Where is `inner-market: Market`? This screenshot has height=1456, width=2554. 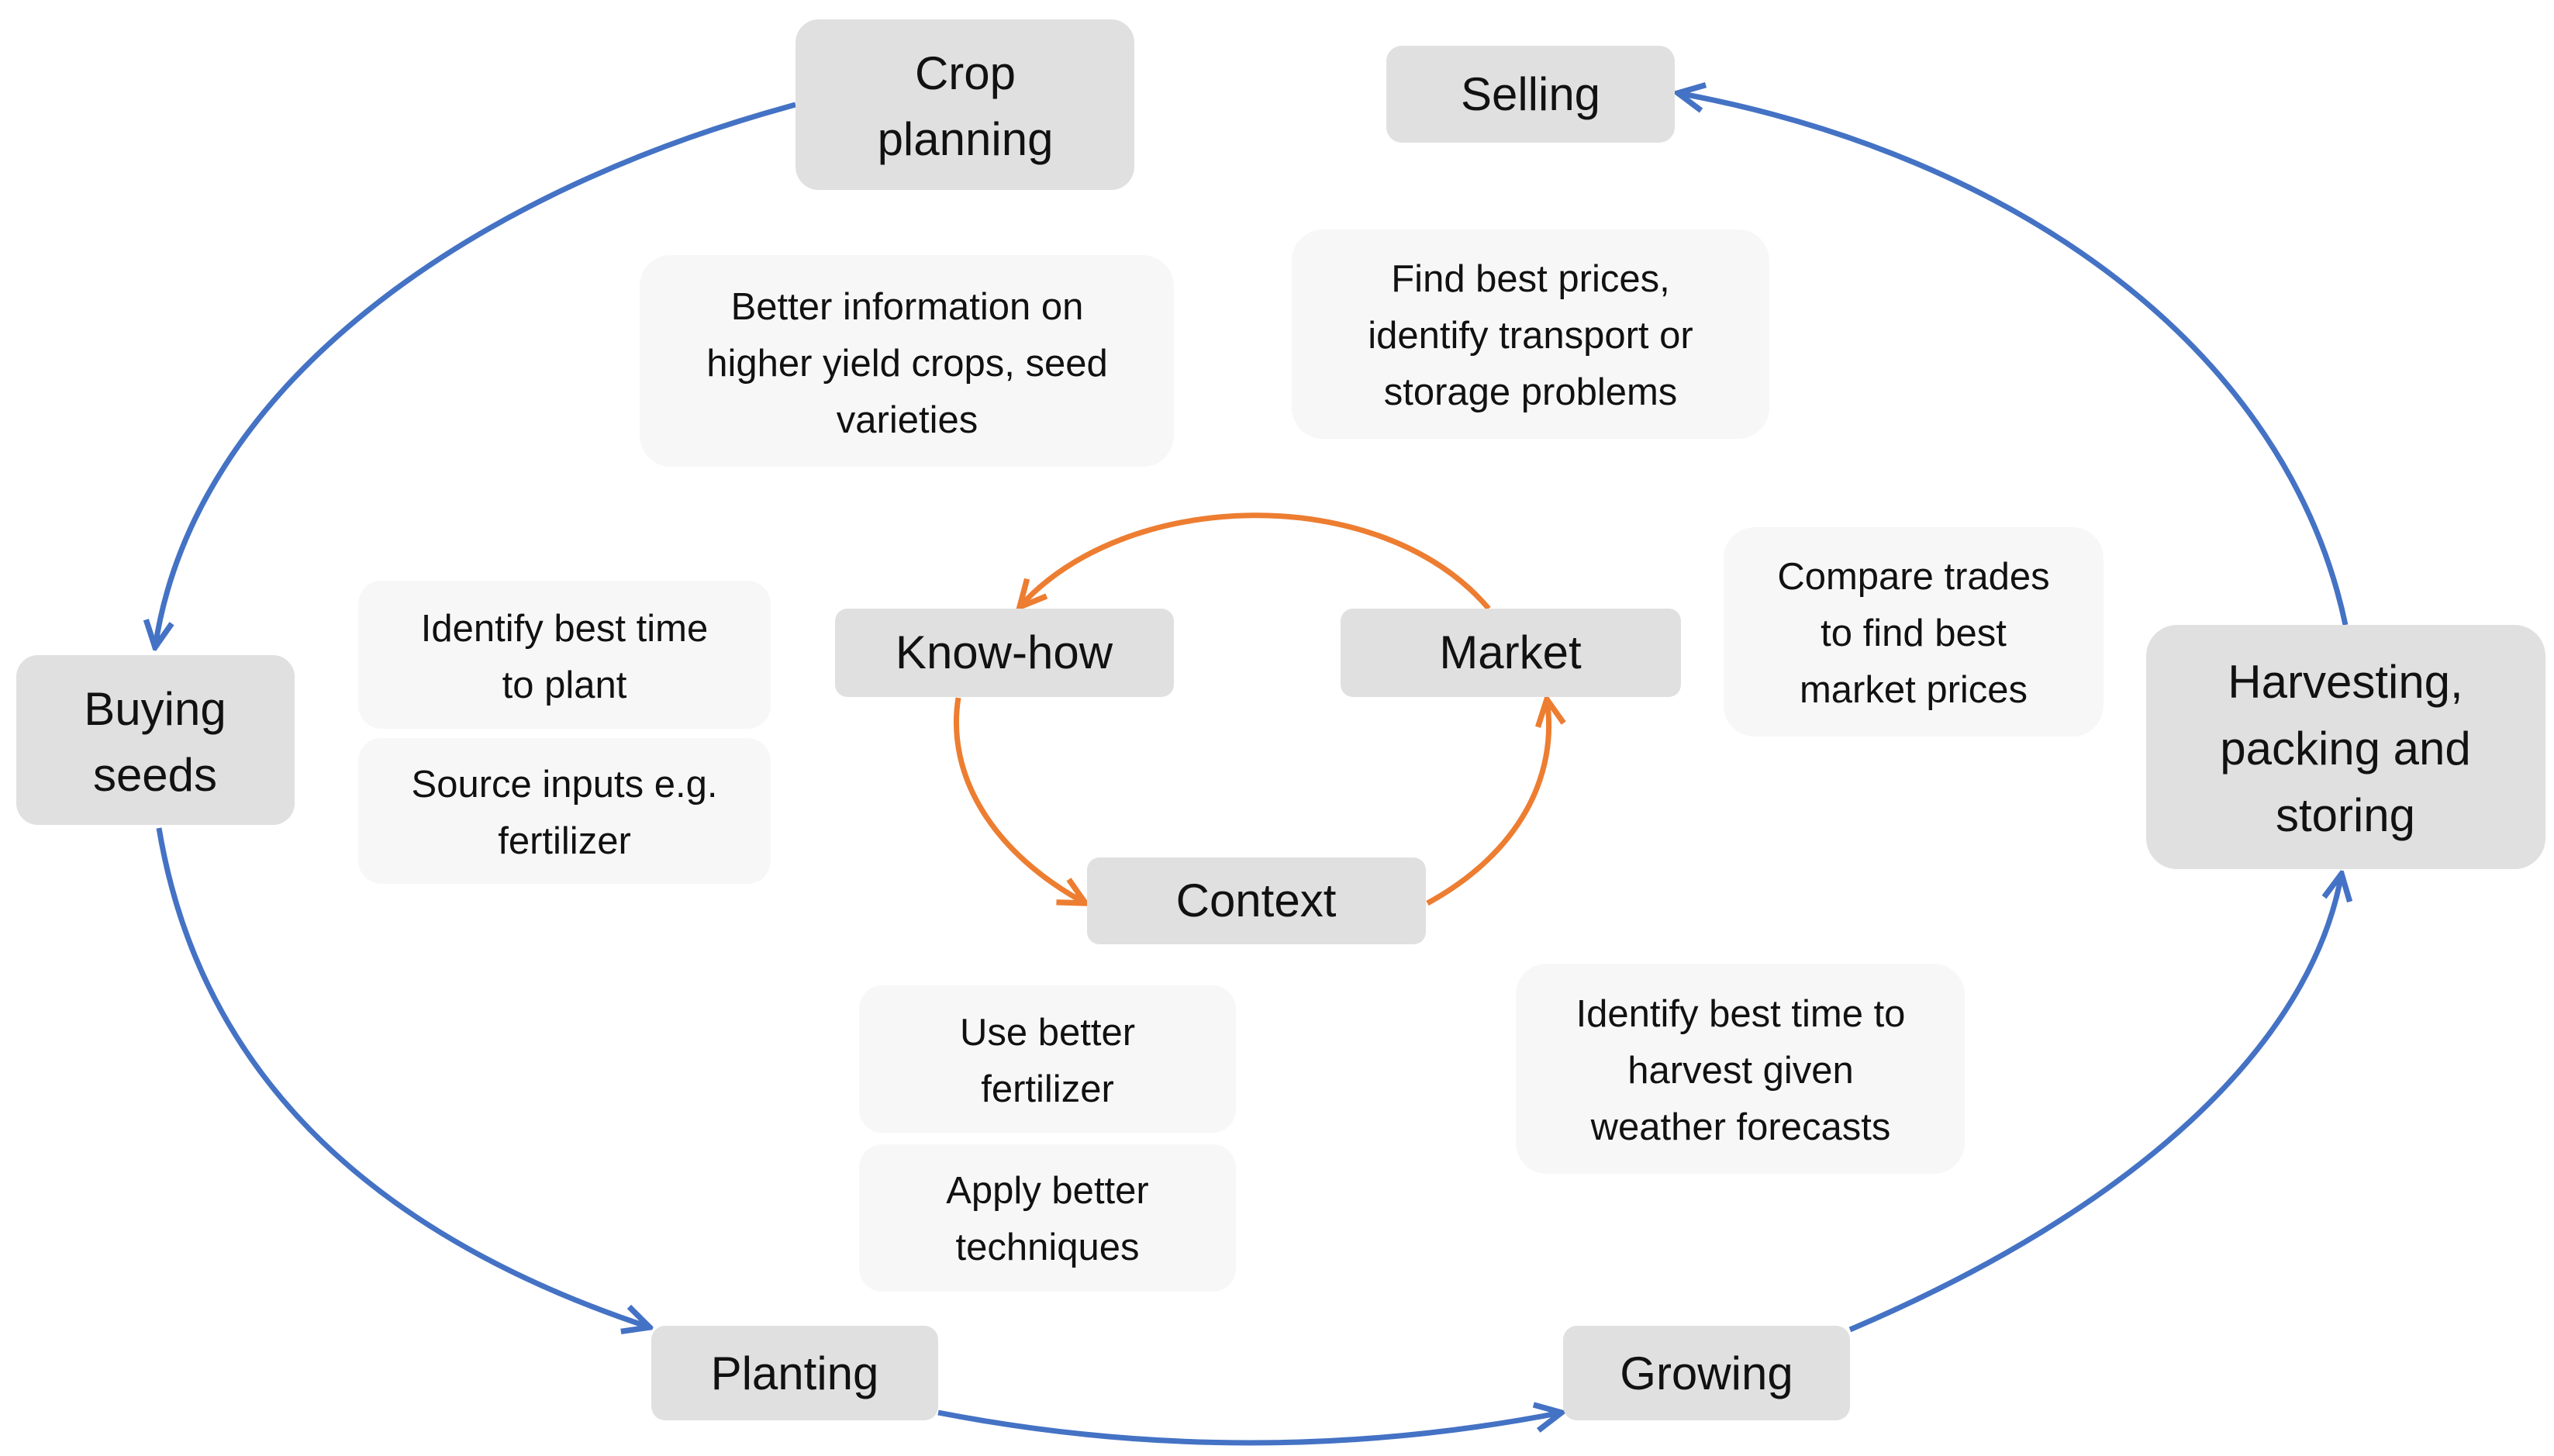 inner-market: Market is located at coordinates (1511, 653).